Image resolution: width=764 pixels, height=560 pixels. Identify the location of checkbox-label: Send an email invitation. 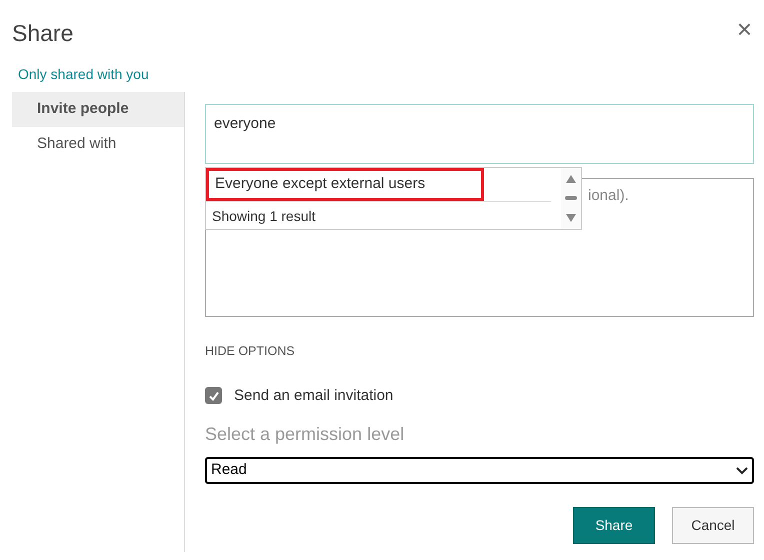
(314, 396).